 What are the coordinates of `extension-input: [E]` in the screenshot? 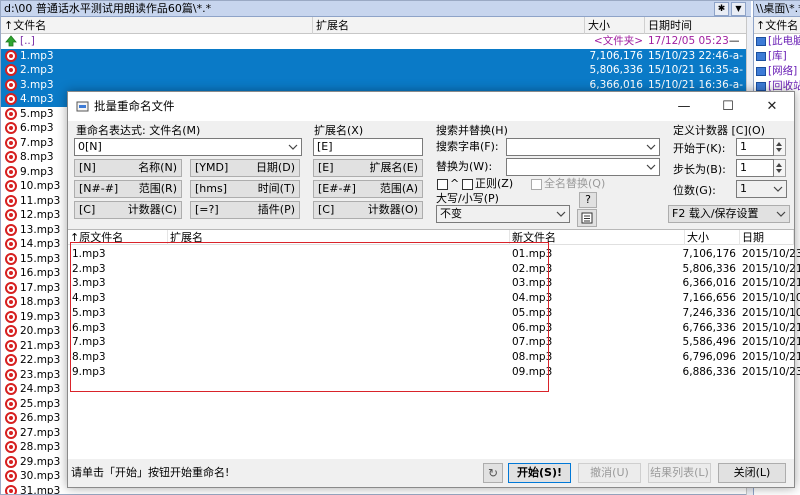 It's located at (368, 147).